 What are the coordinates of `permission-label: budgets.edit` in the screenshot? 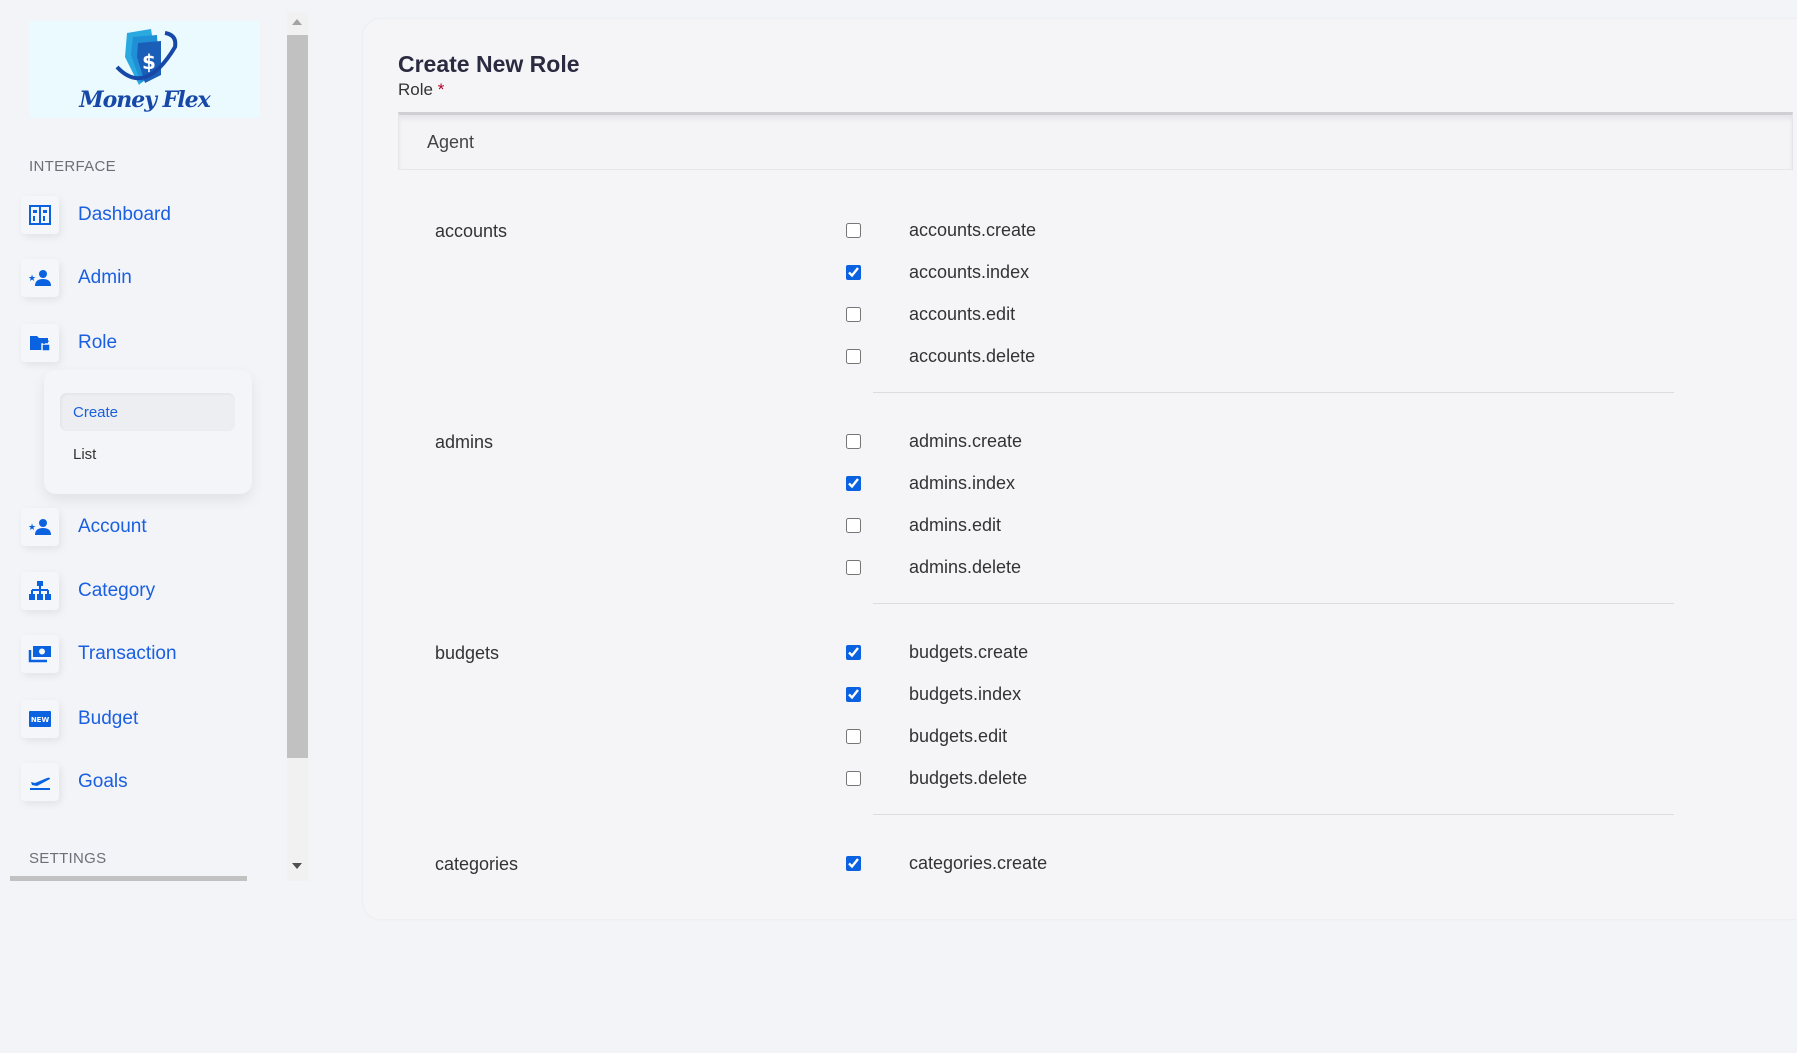 It's located at (958, 735).